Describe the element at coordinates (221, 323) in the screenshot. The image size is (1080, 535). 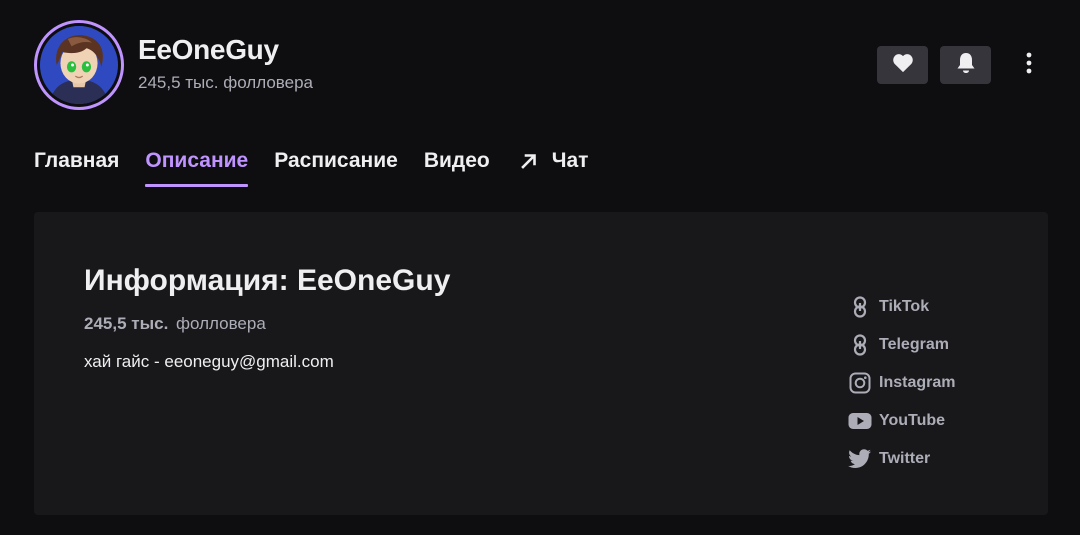
I see `about-followers-label: фолловера` at that location.